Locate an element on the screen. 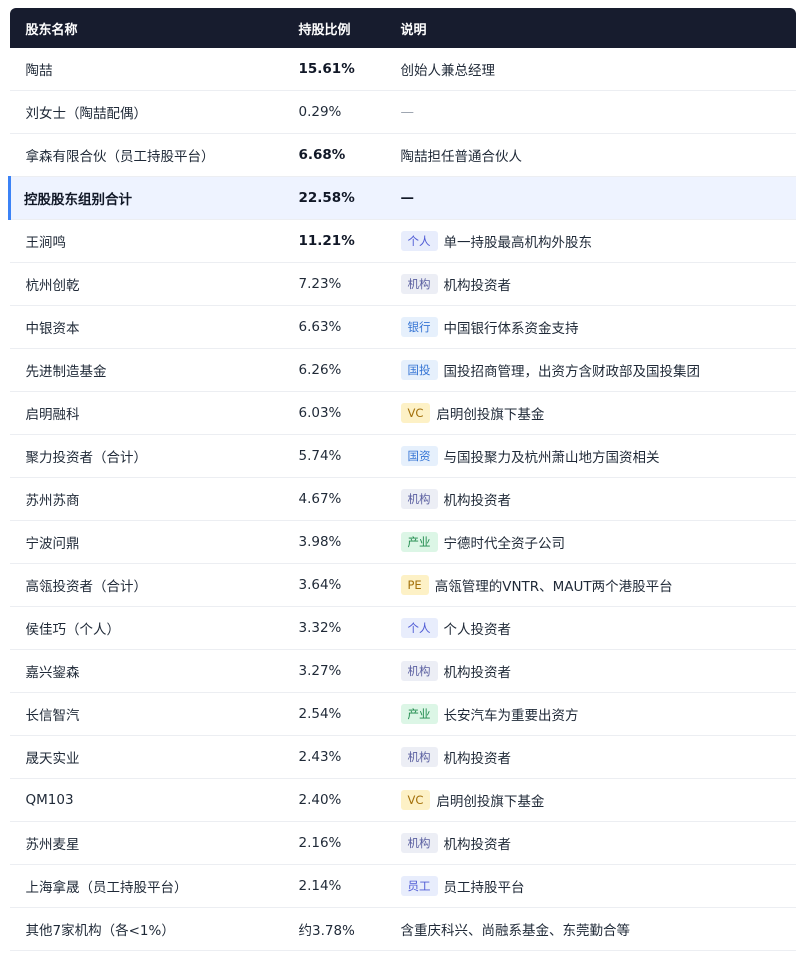  share-percentage: 2.40% is located at coordinates (320, 799).